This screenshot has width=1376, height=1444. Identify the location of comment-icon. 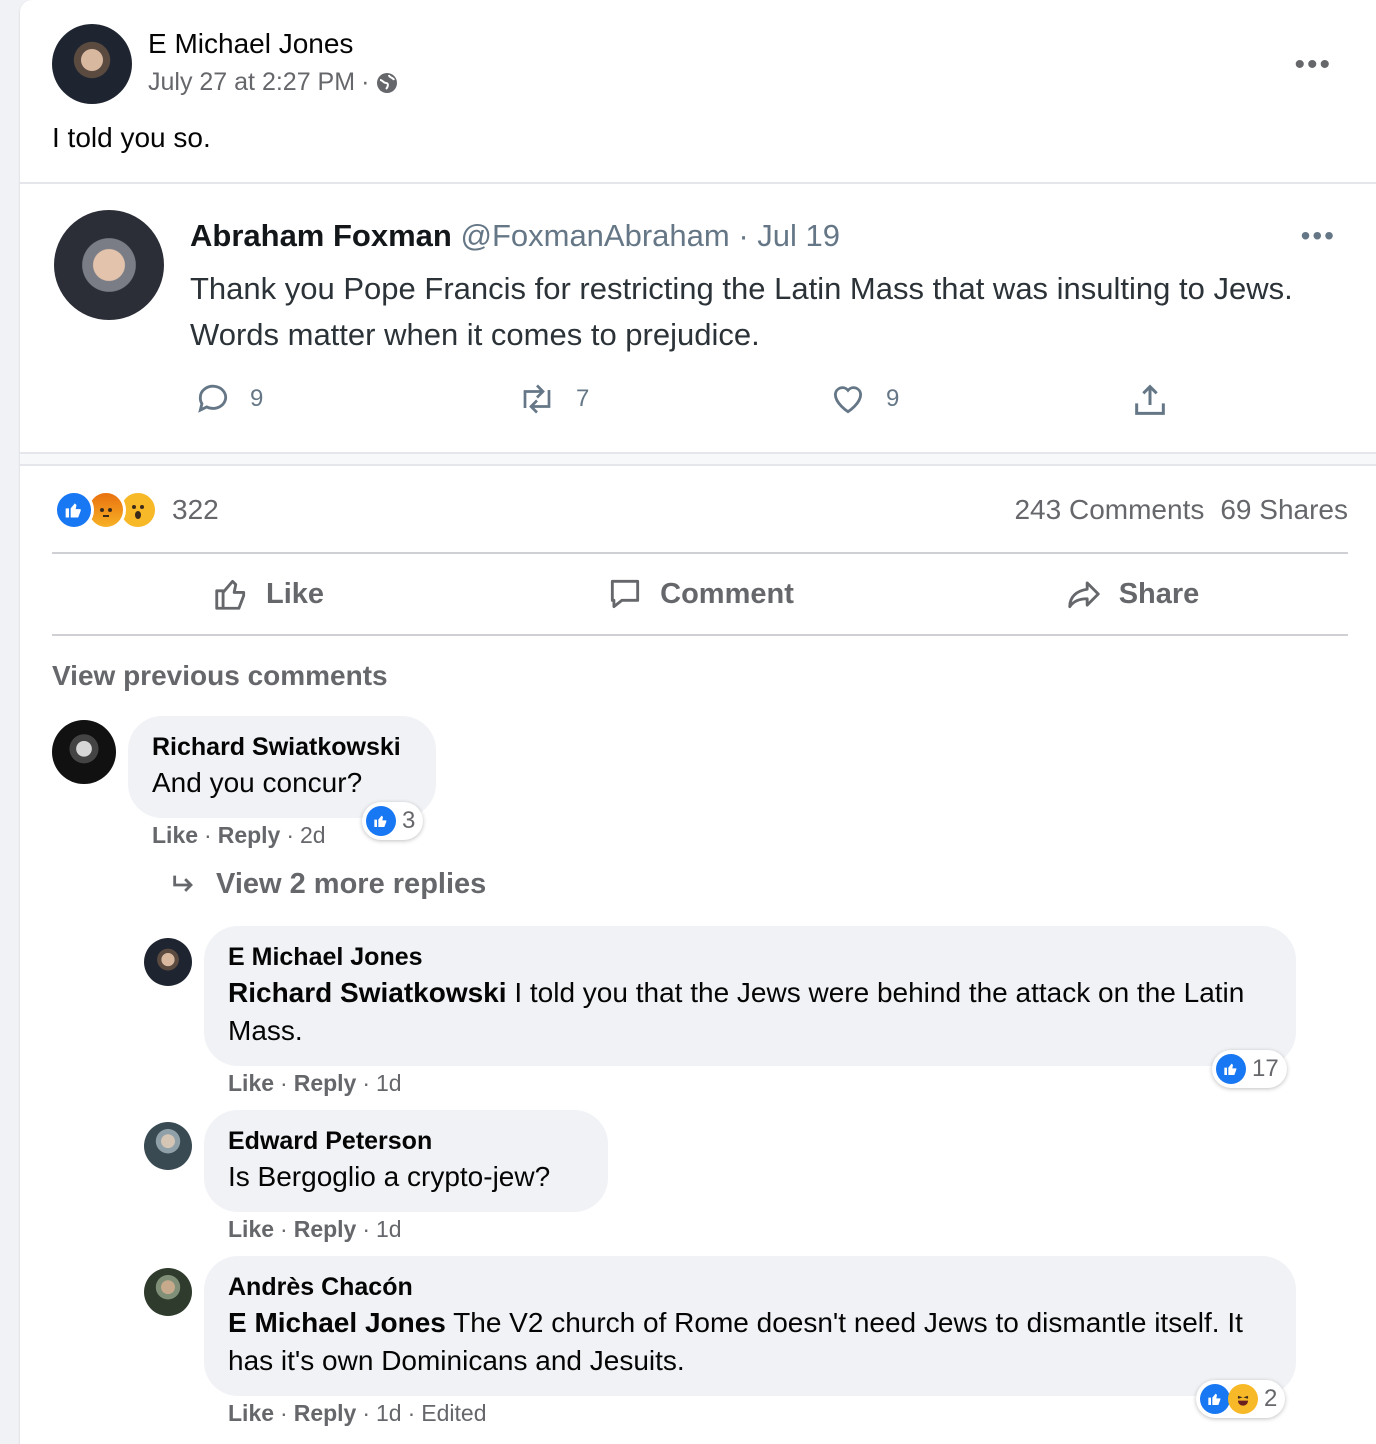
(625, 594).